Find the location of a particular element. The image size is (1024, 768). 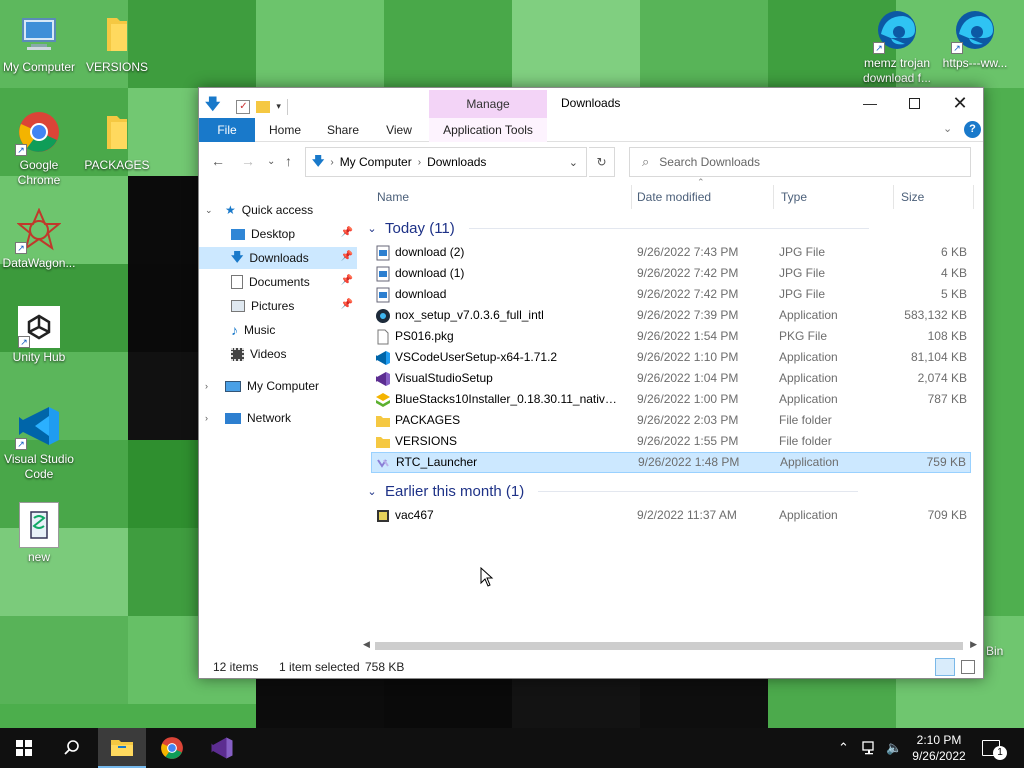

breadcrumb-downloads: Downloads is located at coordinates (456, 162).